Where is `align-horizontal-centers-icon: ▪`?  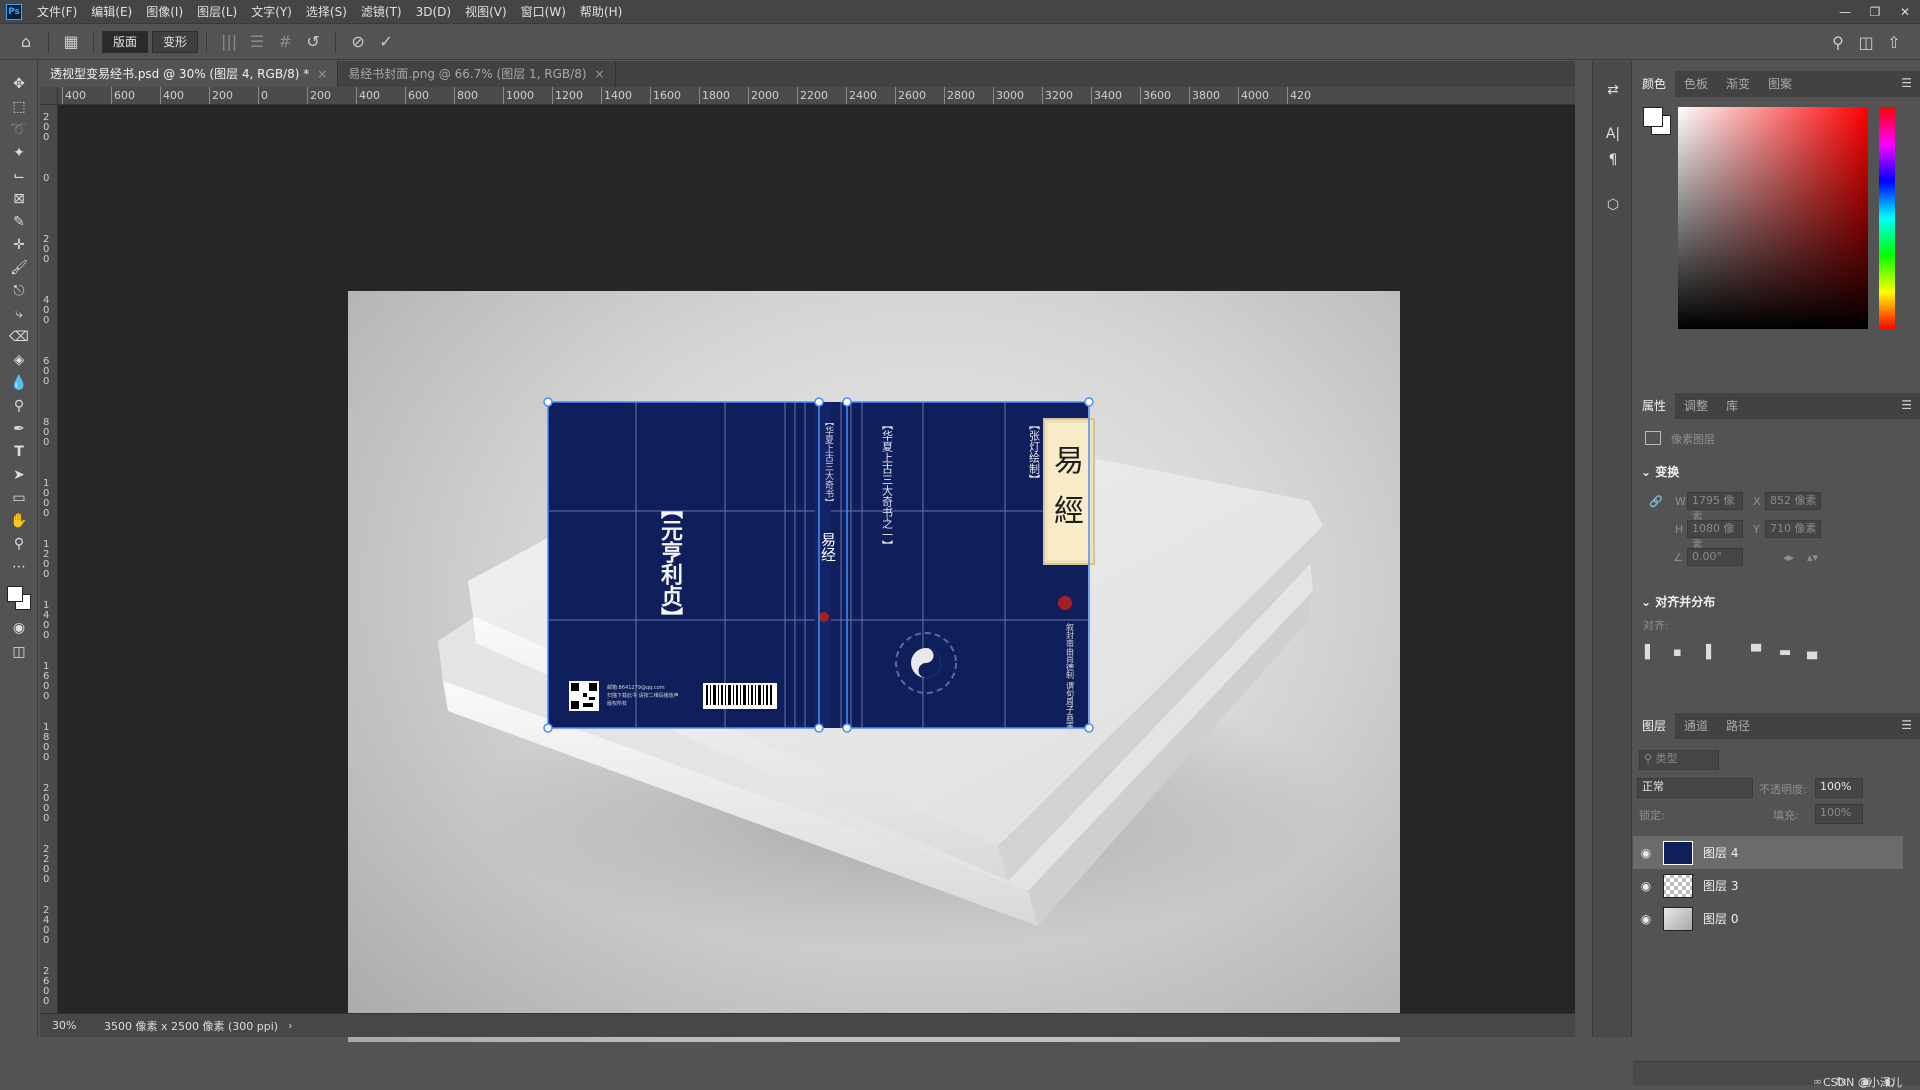 align-horizontal-centers-icon: ▪ is located at coordinates (1677, 652).